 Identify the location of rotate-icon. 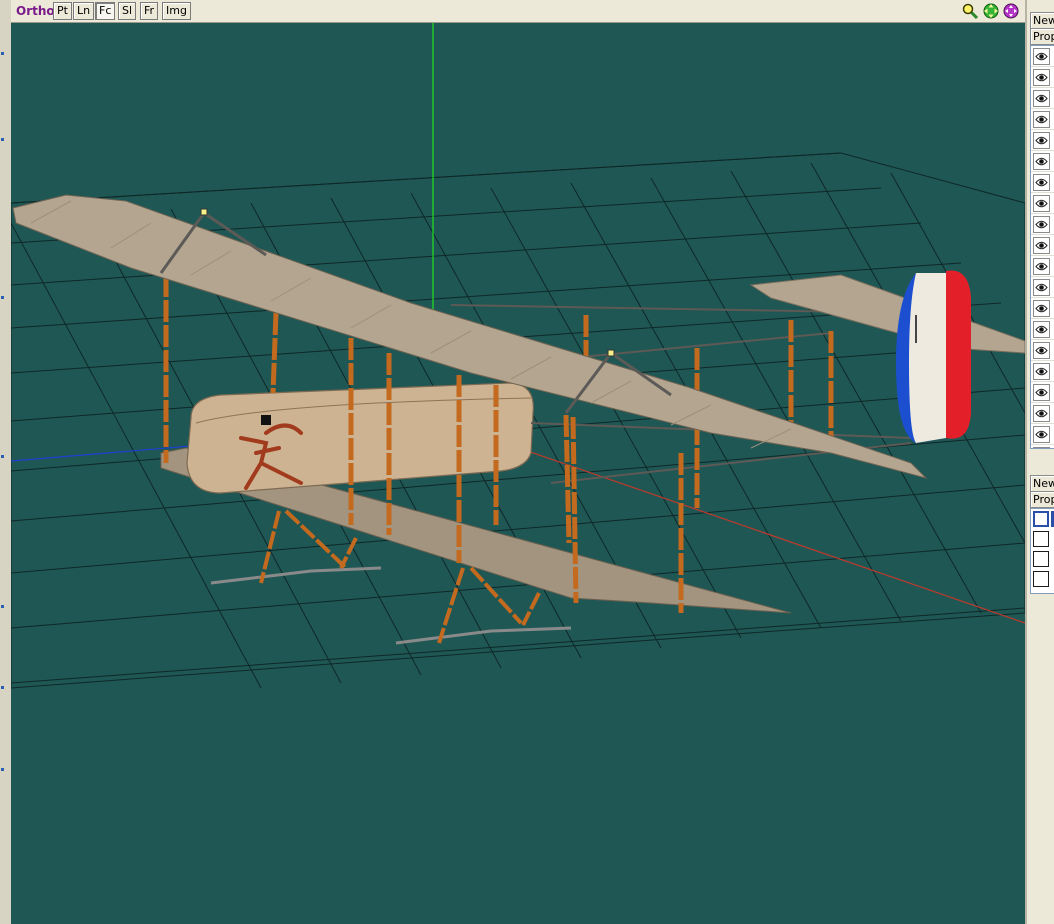
(1011, 11).